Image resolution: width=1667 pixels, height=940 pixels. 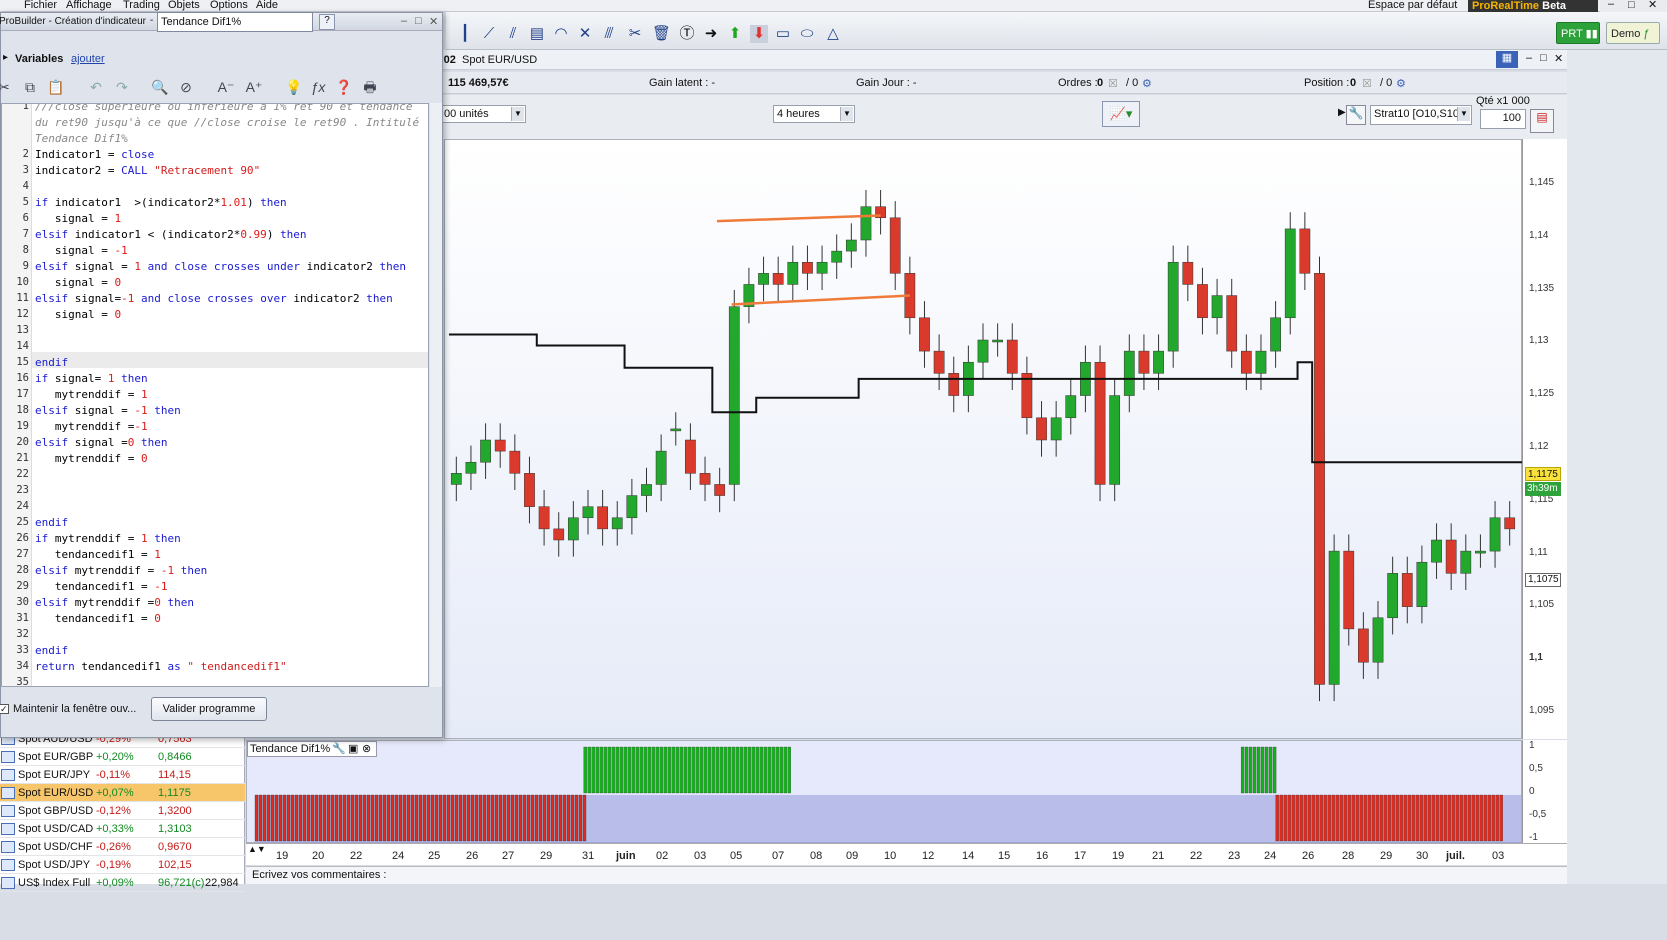 What do you see at coordinates (1503, 119) in the screenshot?
I see `quantity-input: 100` at bounding box center [1503, 119].